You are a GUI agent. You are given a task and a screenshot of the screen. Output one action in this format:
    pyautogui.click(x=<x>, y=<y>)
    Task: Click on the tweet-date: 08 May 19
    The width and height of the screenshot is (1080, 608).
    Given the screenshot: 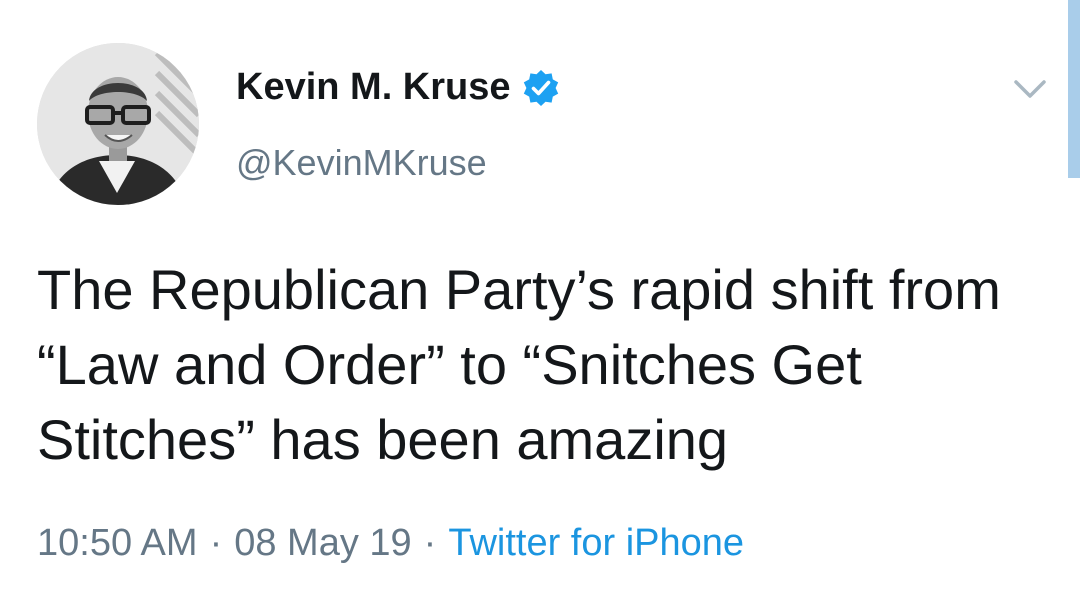 What is the action you would take?
    pyautogui.click(x=323, y=543)
    